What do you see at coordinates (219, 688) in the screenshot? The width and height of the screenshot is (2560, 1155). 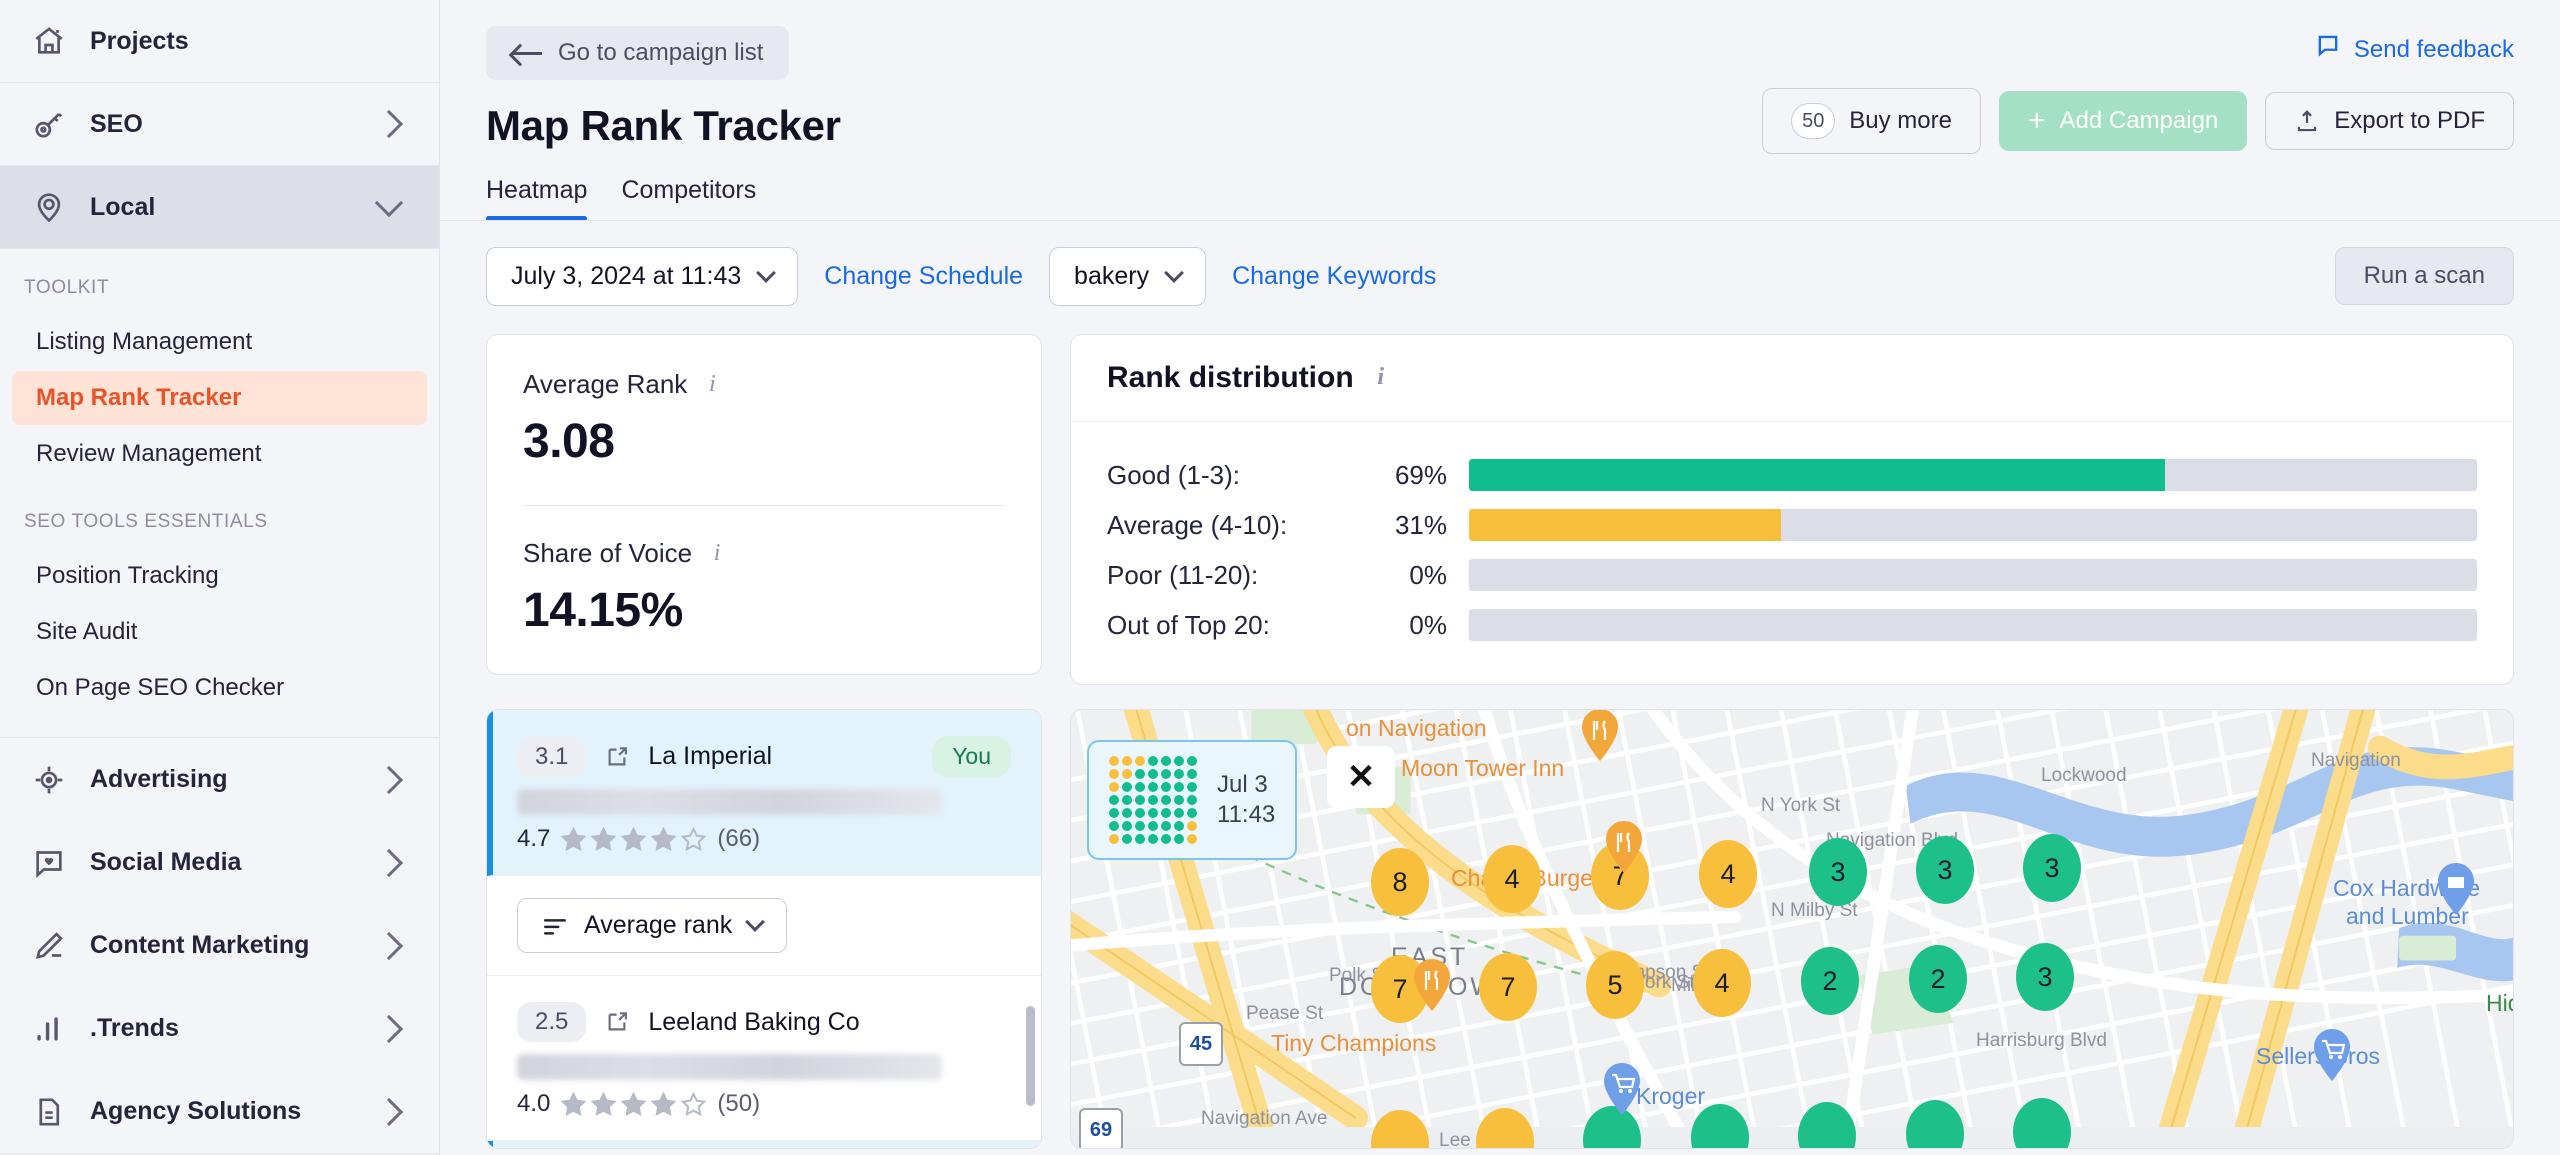 I see `sidebar-item-on-page-seo-checker: On Page SEO Checker` at bounding box center [219, 688].